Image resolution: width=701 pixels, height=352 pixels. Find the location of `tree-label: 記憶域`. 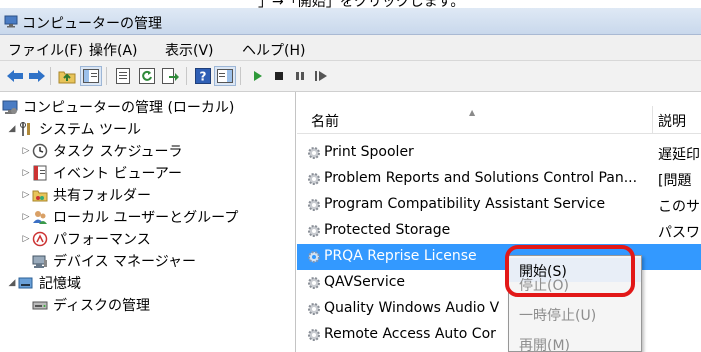

tree-label: 記憶域 is located at coordinates (60, 284).